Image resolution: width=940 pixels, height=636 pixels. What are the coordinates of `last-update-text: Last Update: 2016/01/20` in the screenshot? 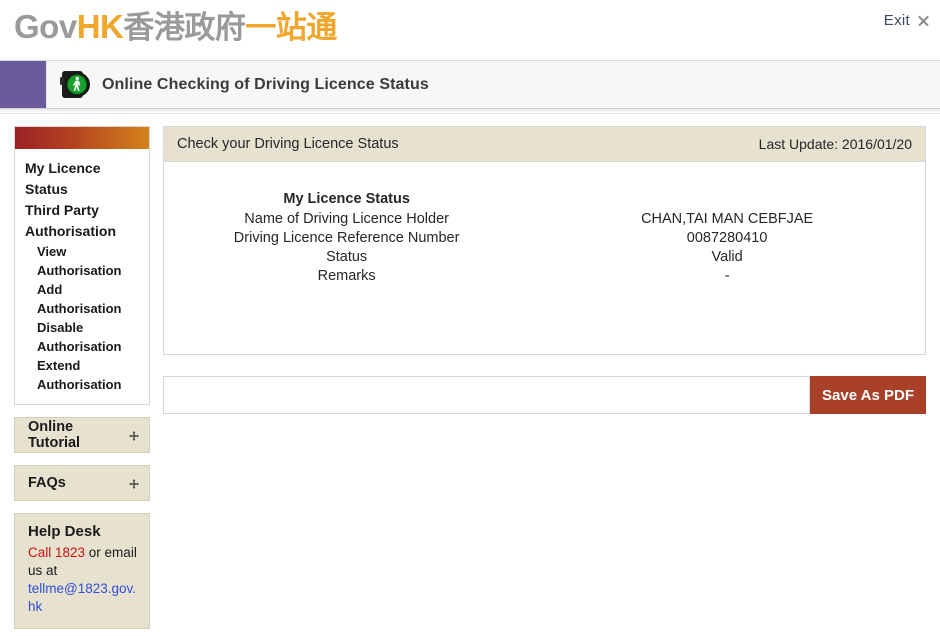 It's located at (835, 144).